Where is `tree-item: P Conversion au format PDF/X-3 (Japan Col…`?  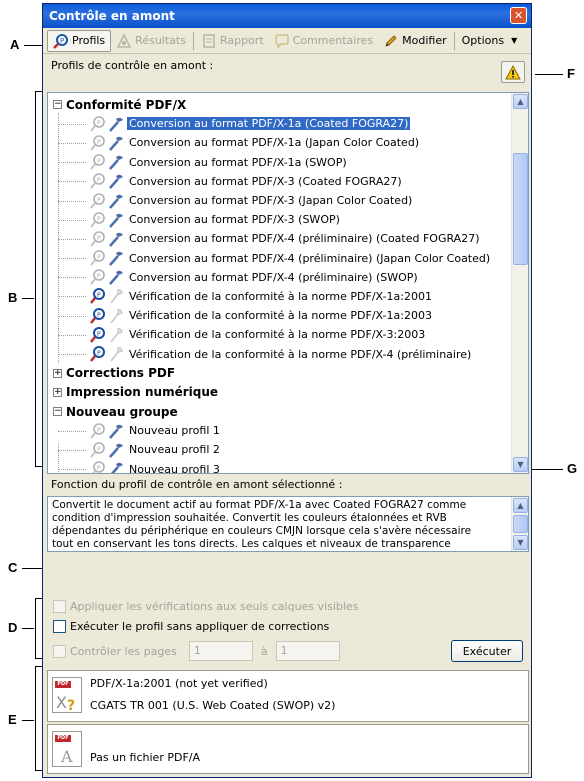 tree-item: P Conversion au format PDF/X-3 (Japan Col… is located at coordinates (279, 200).